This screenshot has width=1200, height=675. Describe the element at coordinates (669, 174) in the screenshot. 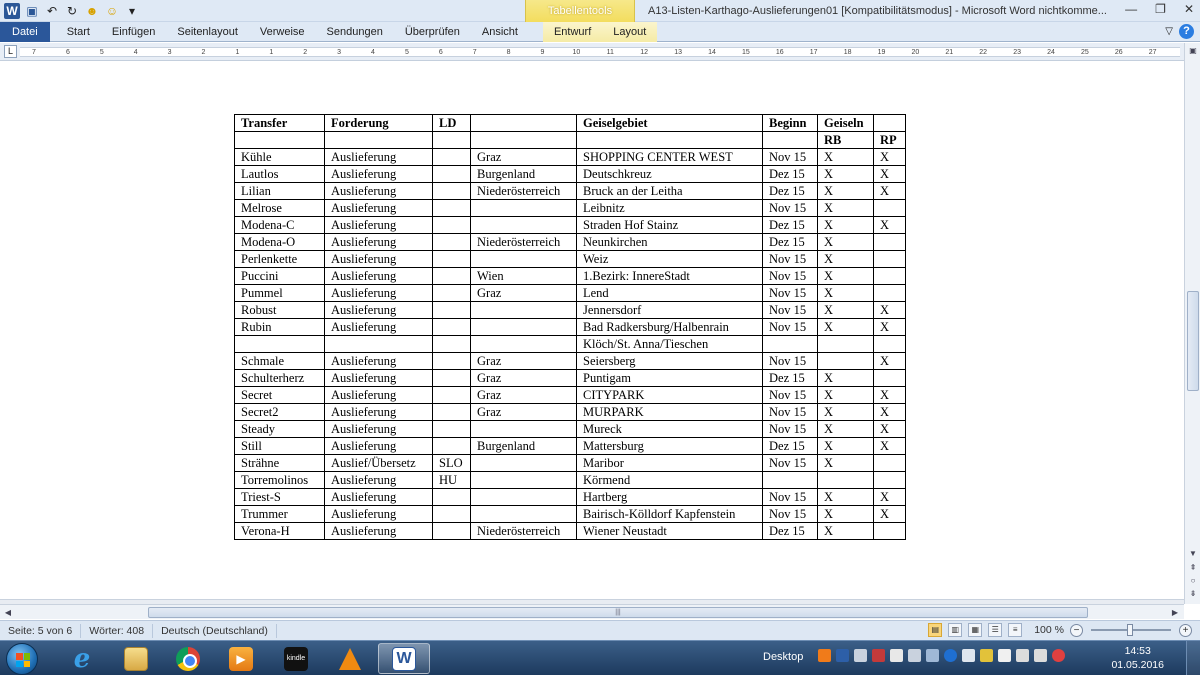

I see `table-cell: Deutschkreuz` at that location.